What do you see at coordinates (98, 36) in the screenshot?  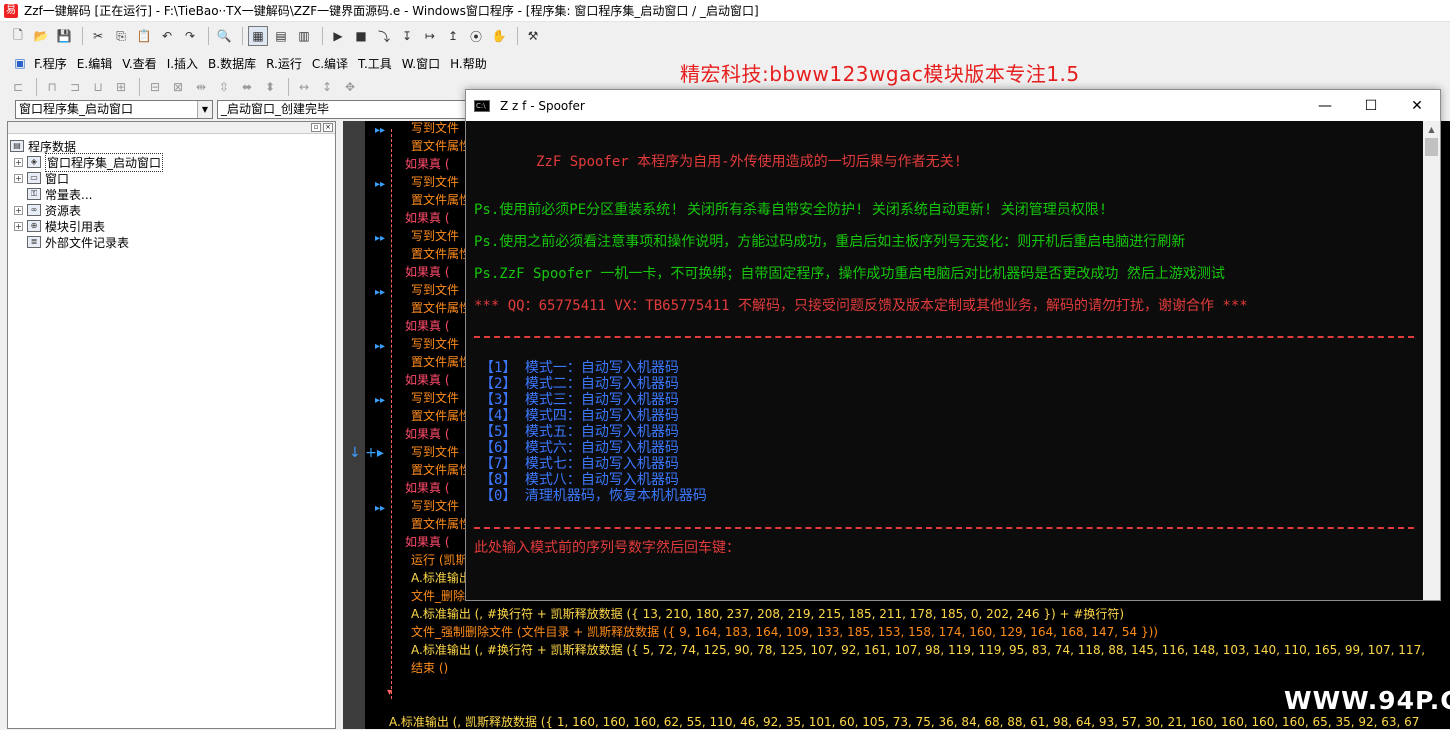 I see `cut-icon: ✂` at bounding box center [98, 36].